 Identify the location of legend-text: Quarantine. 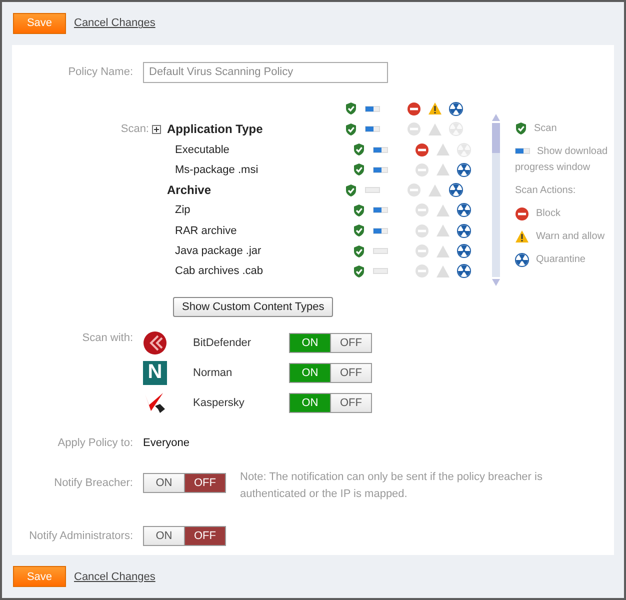
(561, 259).